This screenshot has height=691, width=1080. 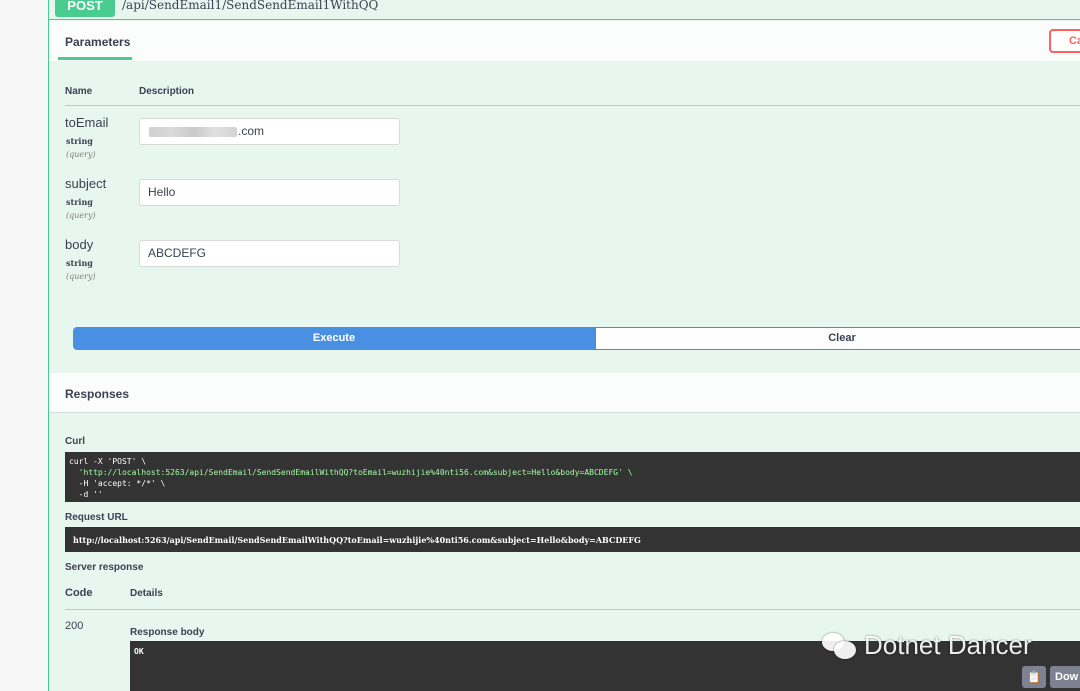 What do you see at coordinates (269, 253) in the screenshot?
I see `body-input: ABCDEFG` at bounding box center [269, 253].